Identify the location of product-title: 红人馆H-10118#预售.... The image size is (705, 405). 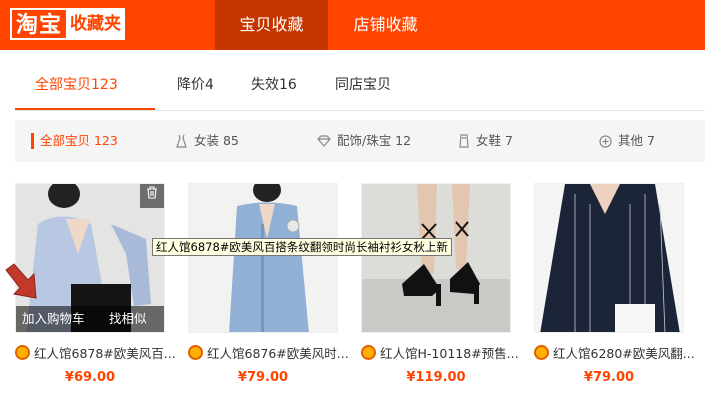
(448, 352).